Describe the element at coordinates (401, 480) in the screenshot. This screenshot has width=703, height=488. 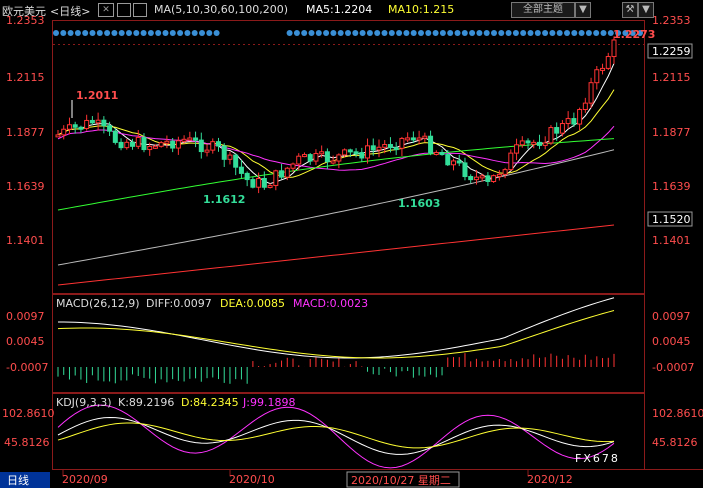
I see `x-cursor-date: 2020/10/27 星期二` at that location.